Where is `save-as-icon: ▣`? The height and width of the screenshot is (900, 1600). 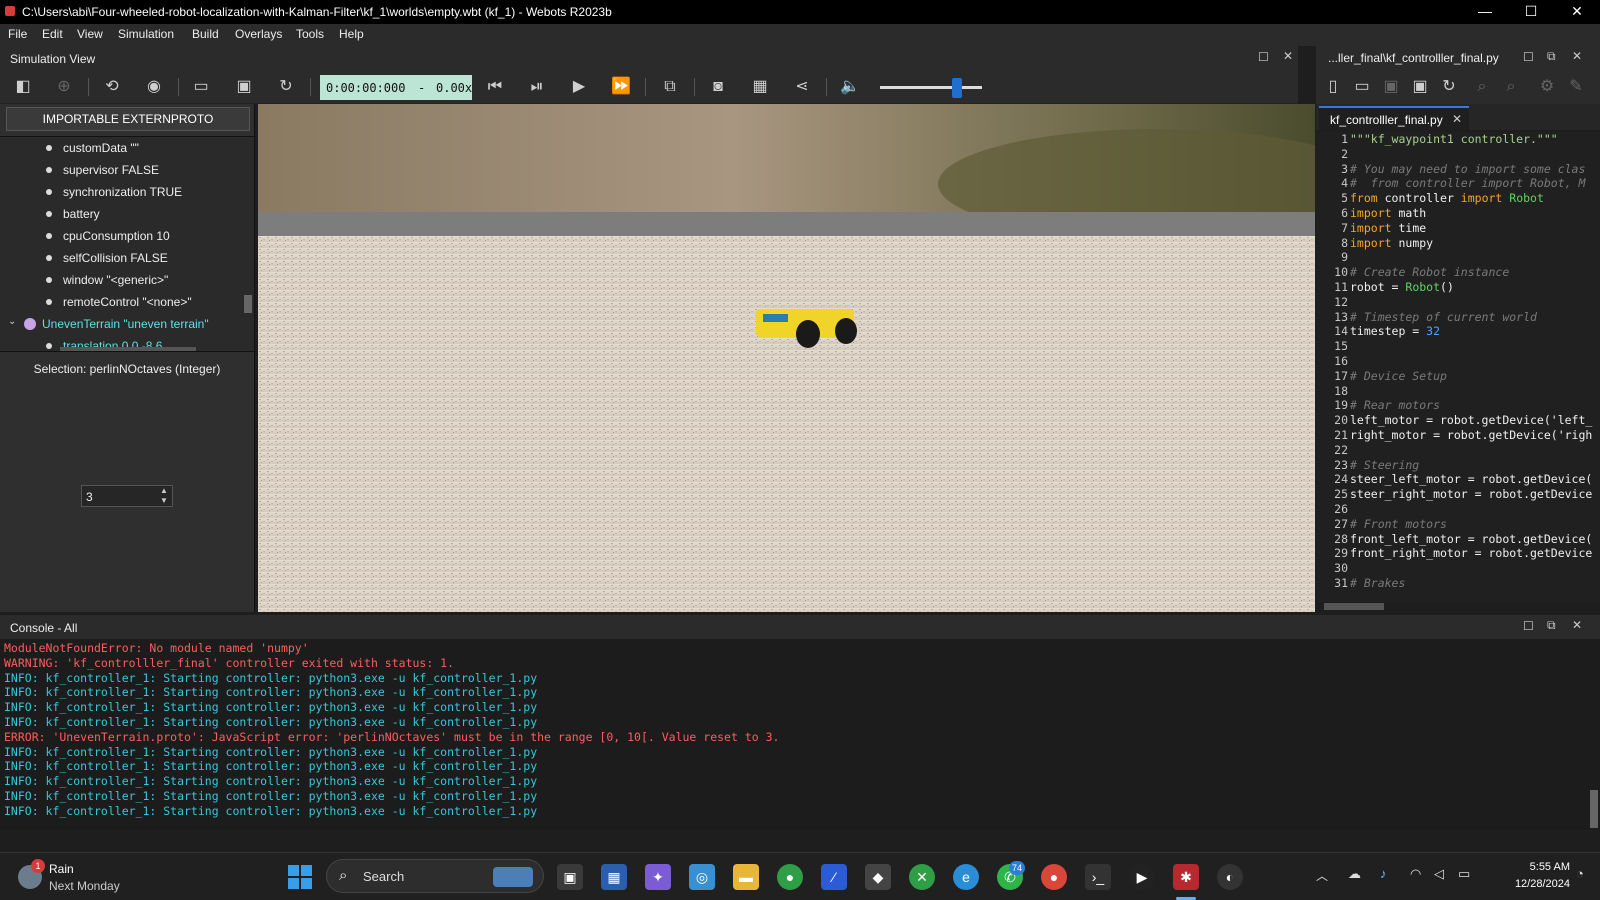 save-as-icon: ▣ is located at coordinates (1420, 87).